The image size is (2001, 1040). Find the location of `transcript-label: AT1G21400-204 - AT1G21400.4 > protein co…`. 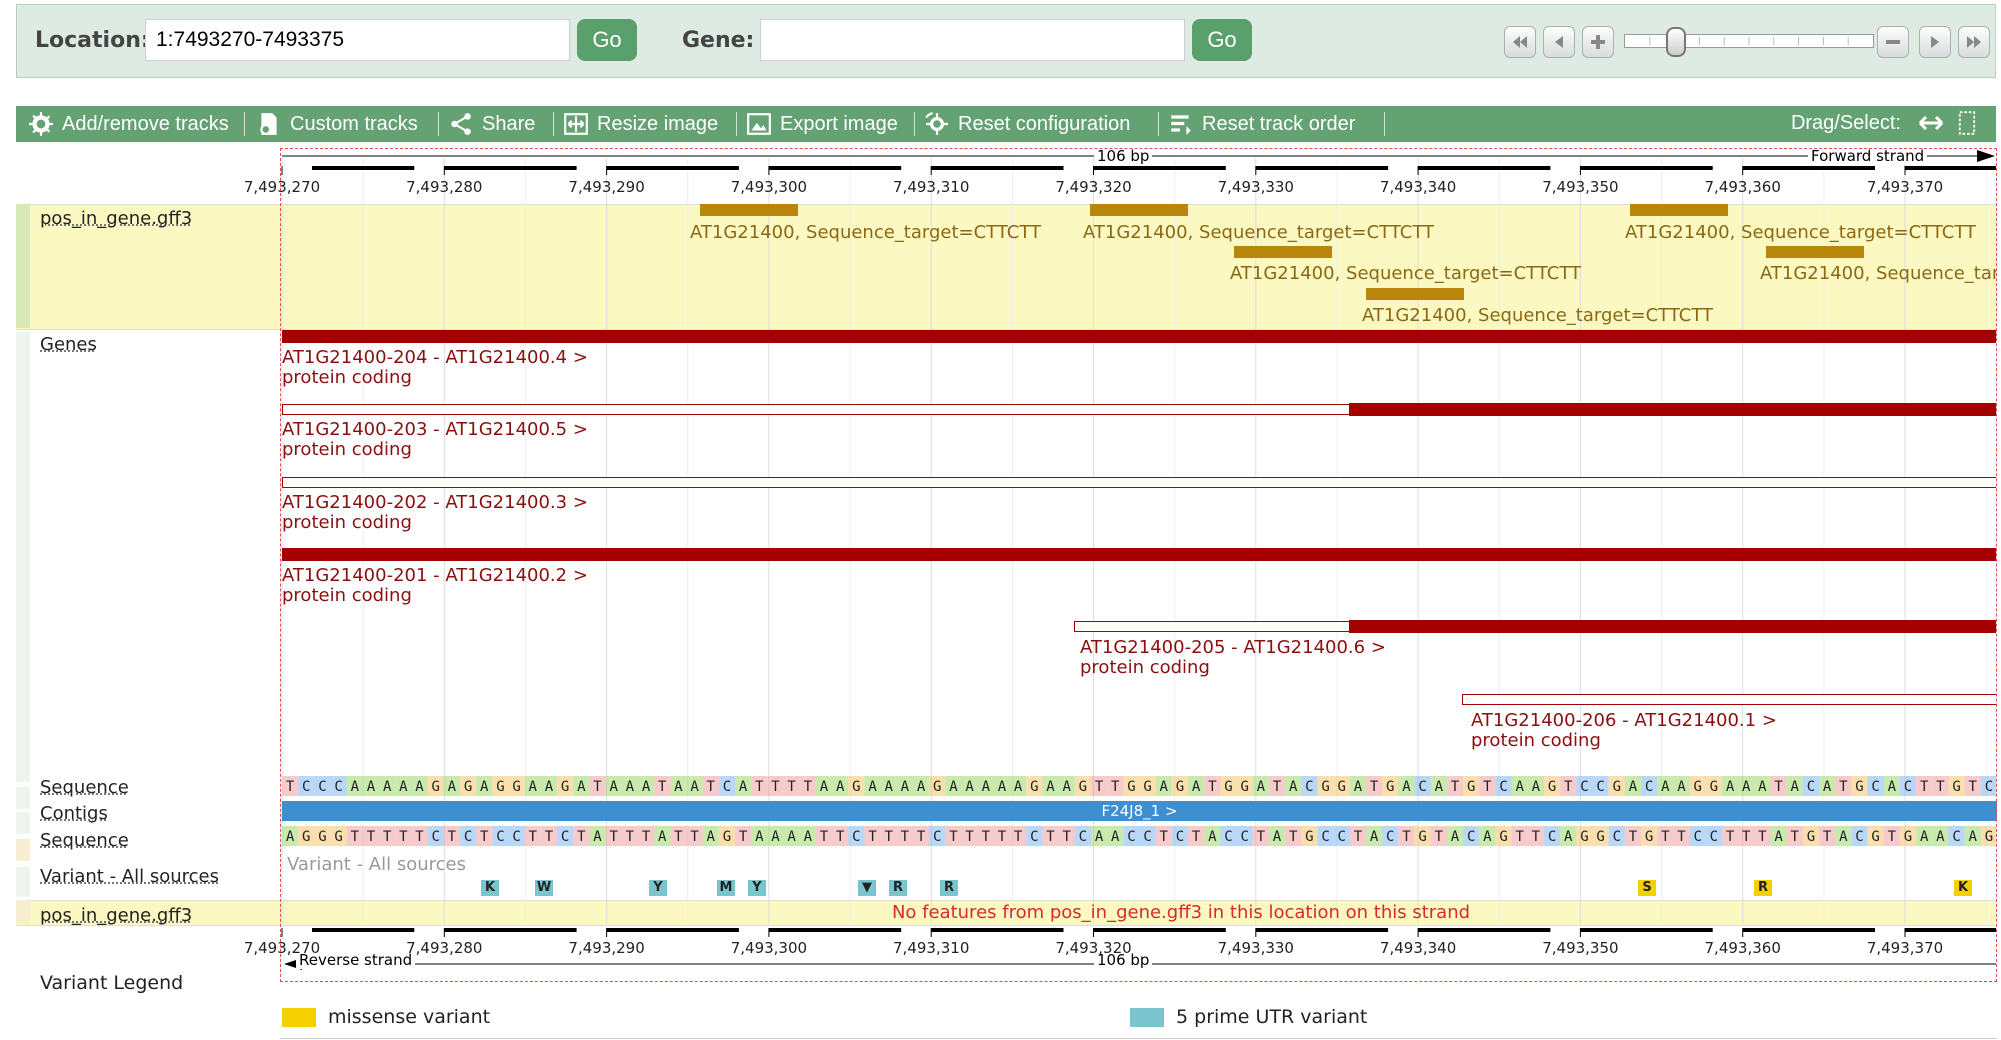

transcript-label: AT1G21400-204 - AT1G21400.4 > protein co… is located at coordinates (435, 368).